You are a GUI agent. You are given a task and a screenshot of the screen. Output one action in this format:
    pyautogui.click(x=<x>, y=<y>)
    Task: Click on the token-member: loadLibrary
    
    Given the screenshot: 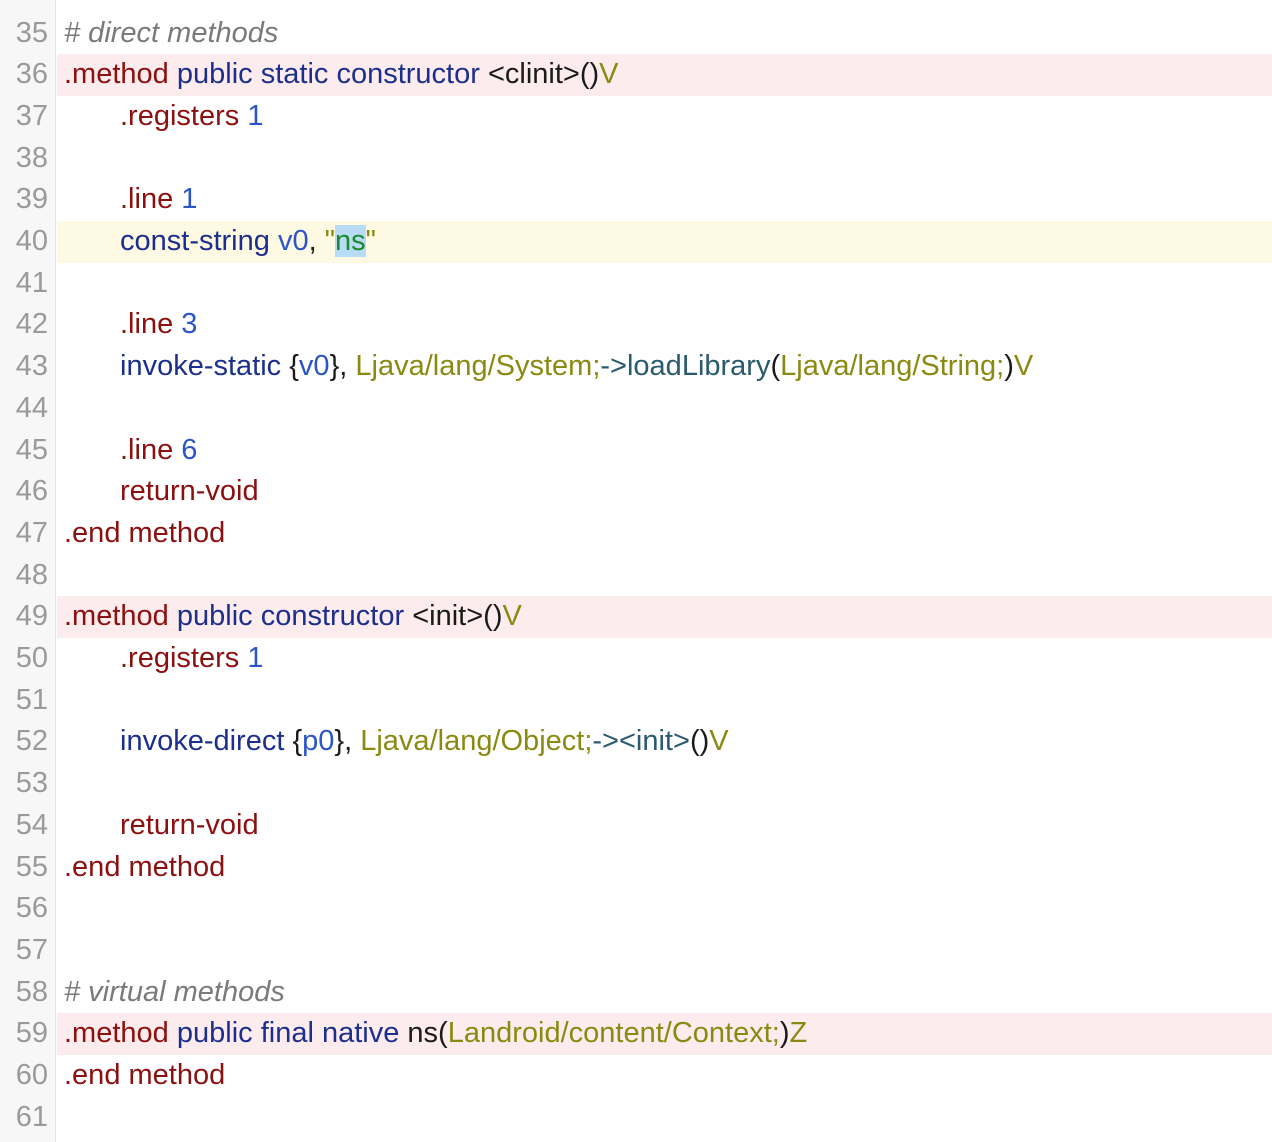 What is the action you would take?
    pyautogui.click(x=698, y=366)
    